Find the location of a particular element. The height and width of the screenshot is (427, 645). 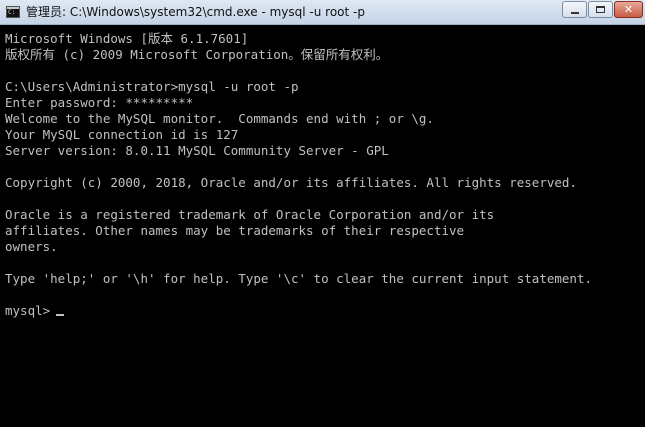

close-icon: ✕ is located at coordinates (628, 9).